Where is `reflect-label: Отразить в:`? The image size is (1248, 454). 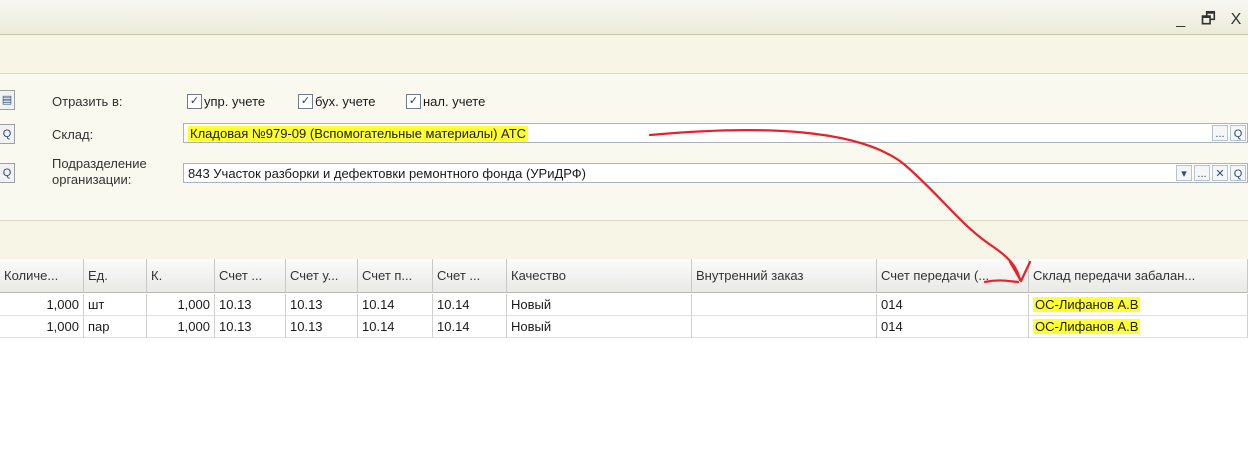 reflect-label: Отразить в: is located at coordinates (87, 101).